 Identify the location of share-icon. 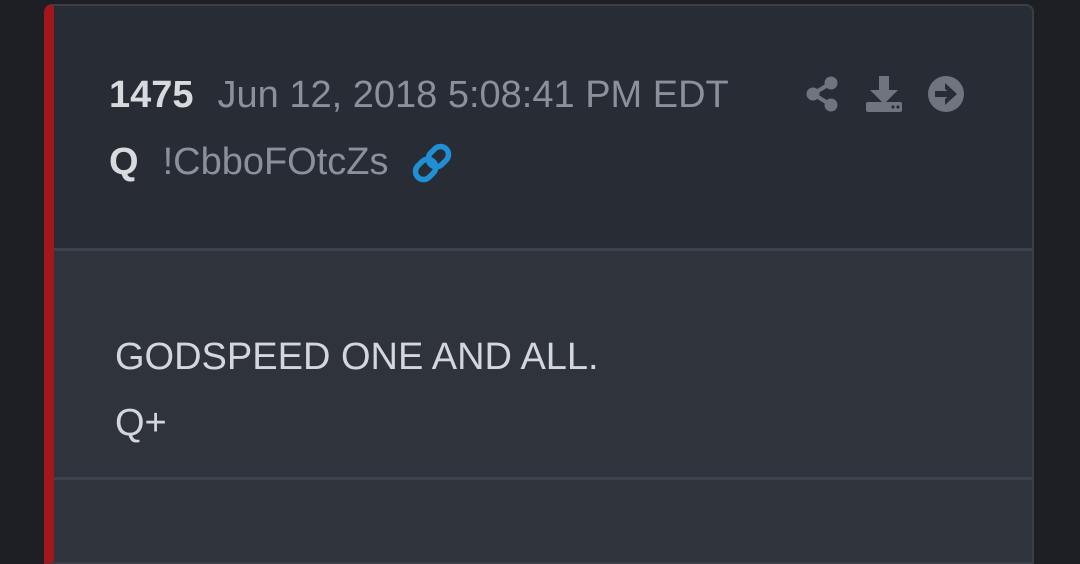
(822, 94).